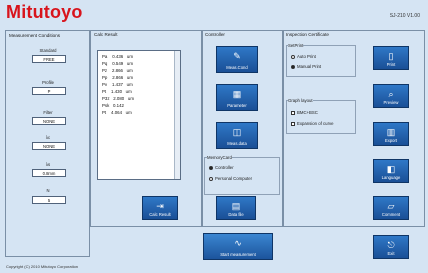 The height and width of the screenshot is (273, 428). Describe the element at coordinates (49, 59) in the screenshot. I see `standard-field: FREE` at that location.